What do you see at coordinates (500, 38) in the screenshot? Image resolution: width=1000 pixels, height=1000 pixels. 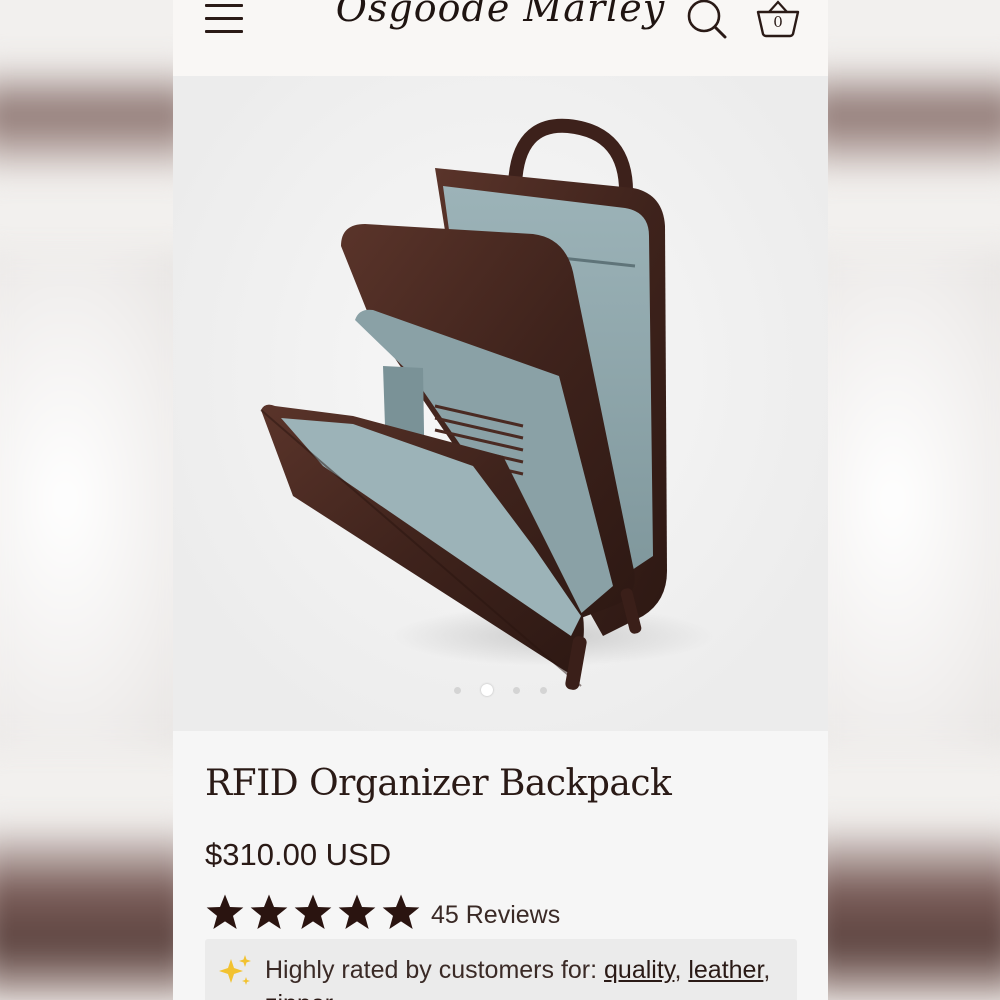 I see `site-header: Osgoode Marley 0` at bounding box center [500, 38].